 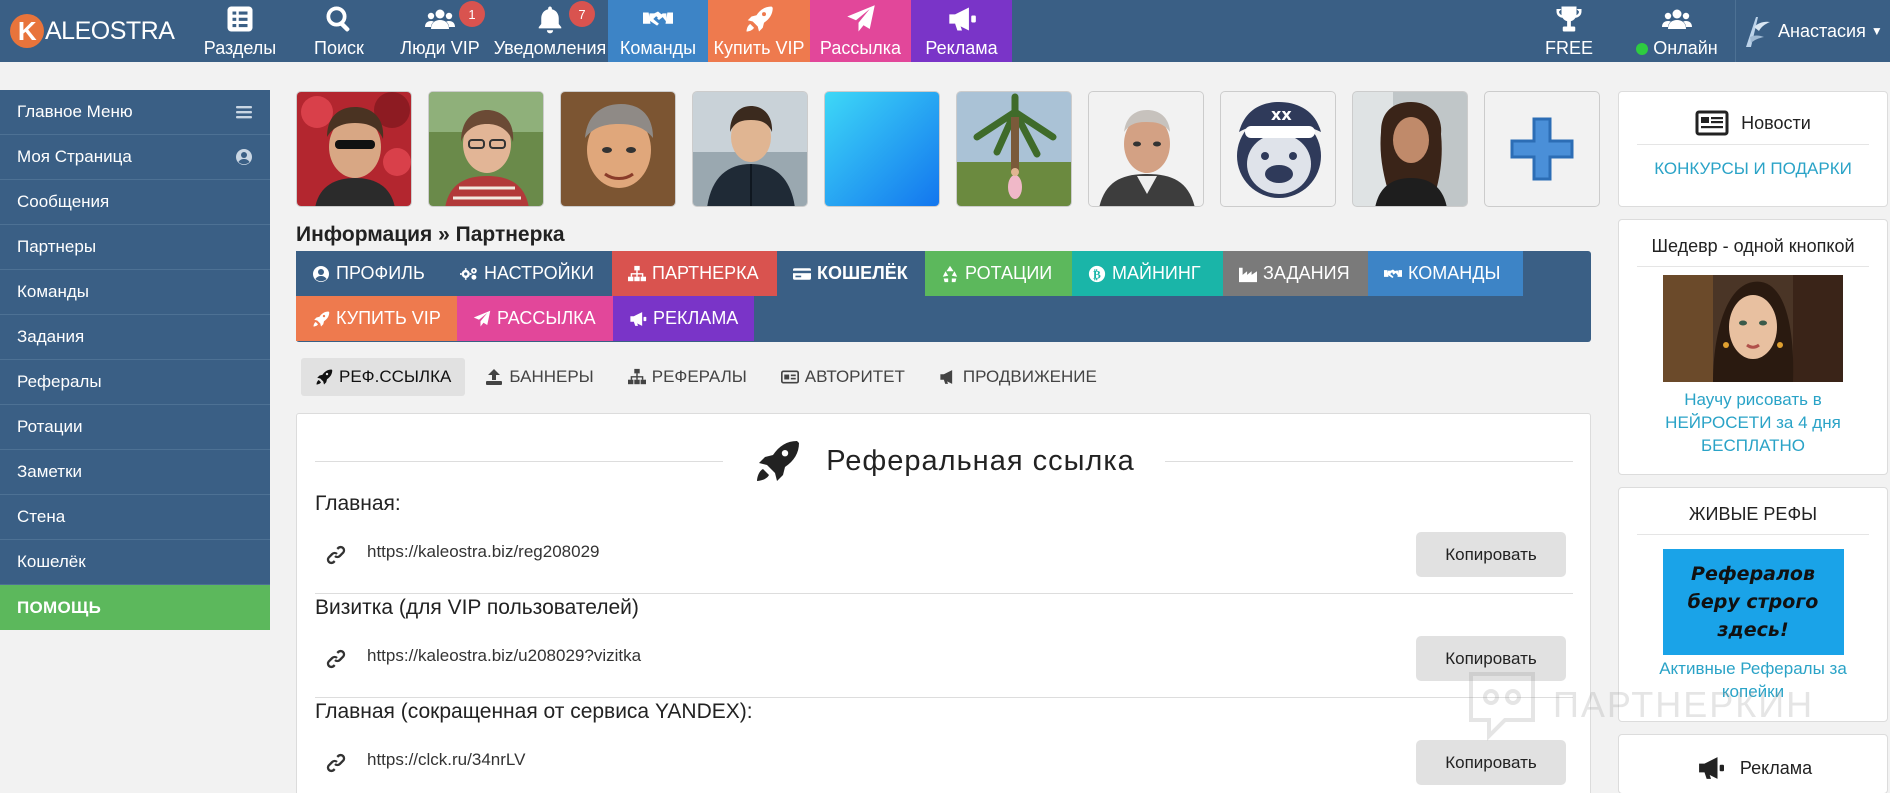 I want to click on tab-wallet: Кошелёк, so click(x=851, y=273).